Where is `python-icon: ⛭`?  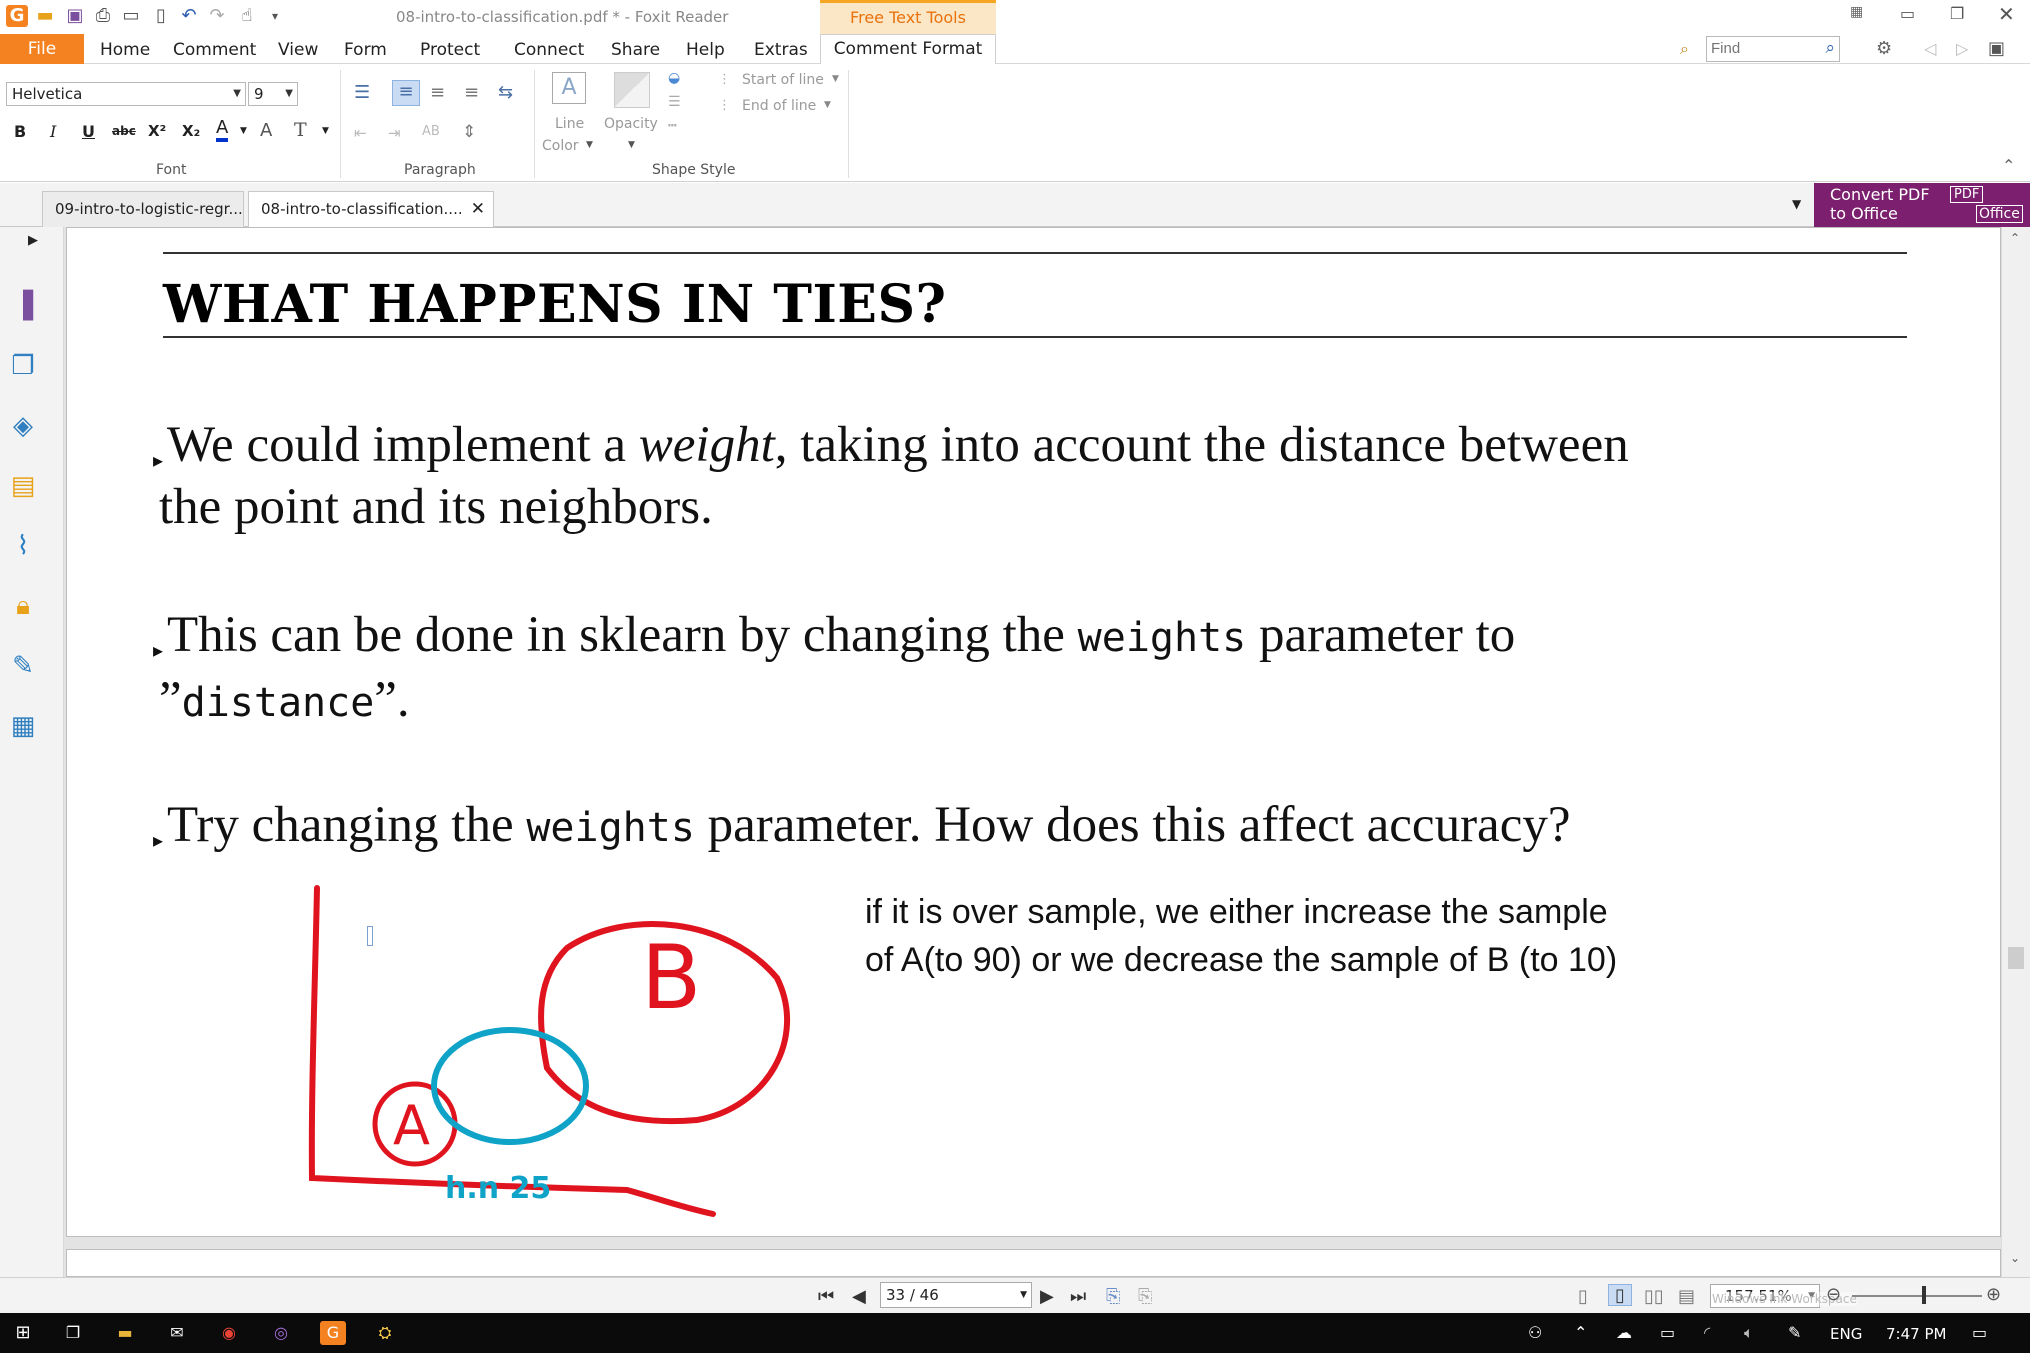 python-icon: ⛭ is located at coordinates (385, 1333).